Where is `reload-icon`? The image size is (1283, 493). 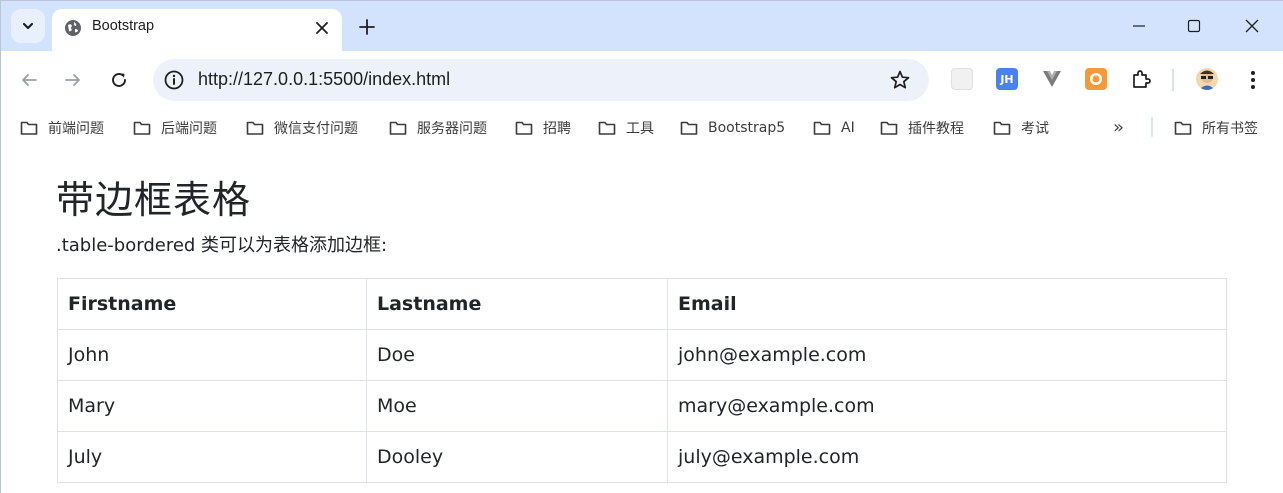 reload-icon is located at coordinates (119, 80).